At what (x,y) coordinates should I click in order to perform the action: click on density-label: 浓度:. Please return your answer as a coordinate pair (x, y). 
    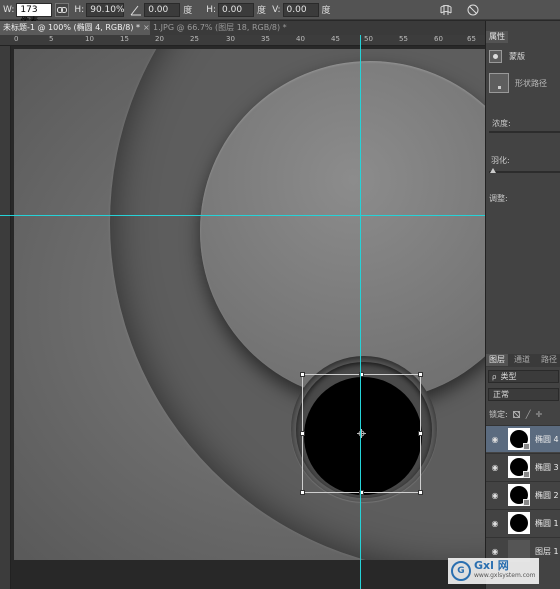
    Looking at the image, I should click on (501, 123).